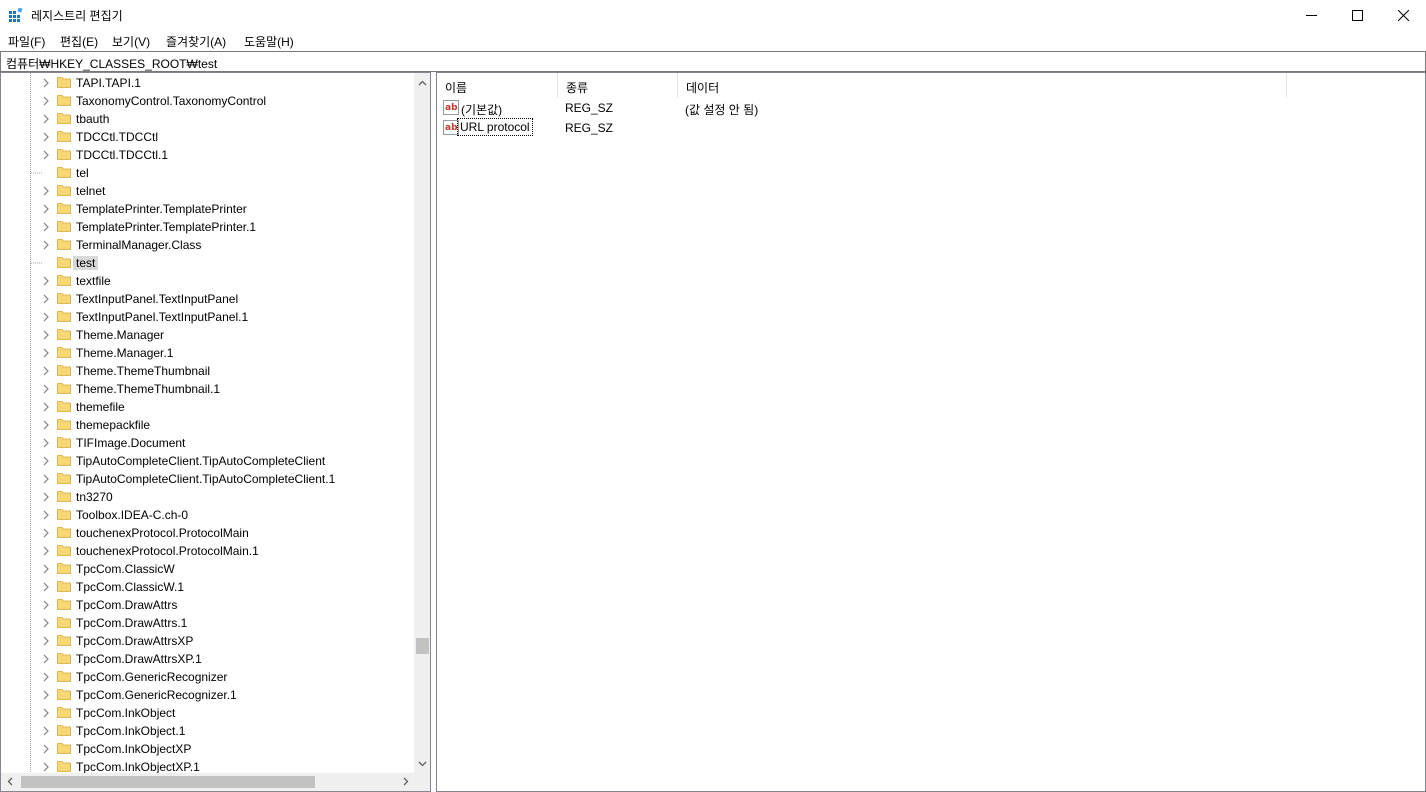 Image resolution: width=1426 pixels, height=792 pixels. I want to click on menu-view: 보기(V), so click(131, 41).